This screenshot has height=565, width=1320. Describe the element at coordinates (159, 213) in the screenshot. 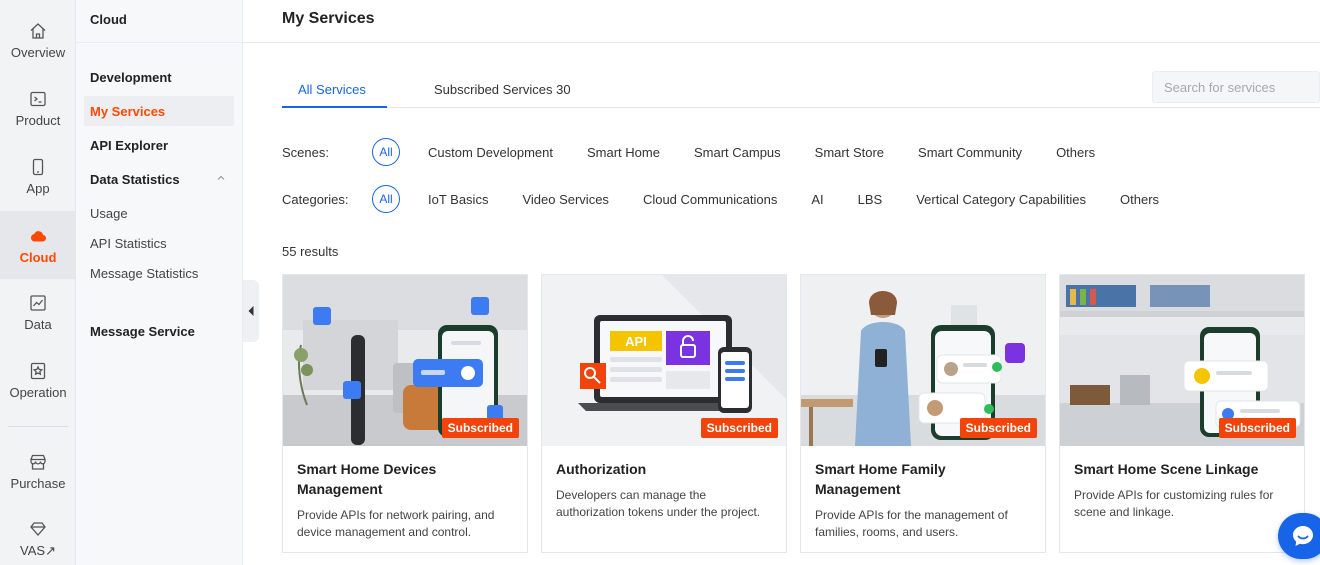

I see `sidebar-item-usage: Usage` at that location.